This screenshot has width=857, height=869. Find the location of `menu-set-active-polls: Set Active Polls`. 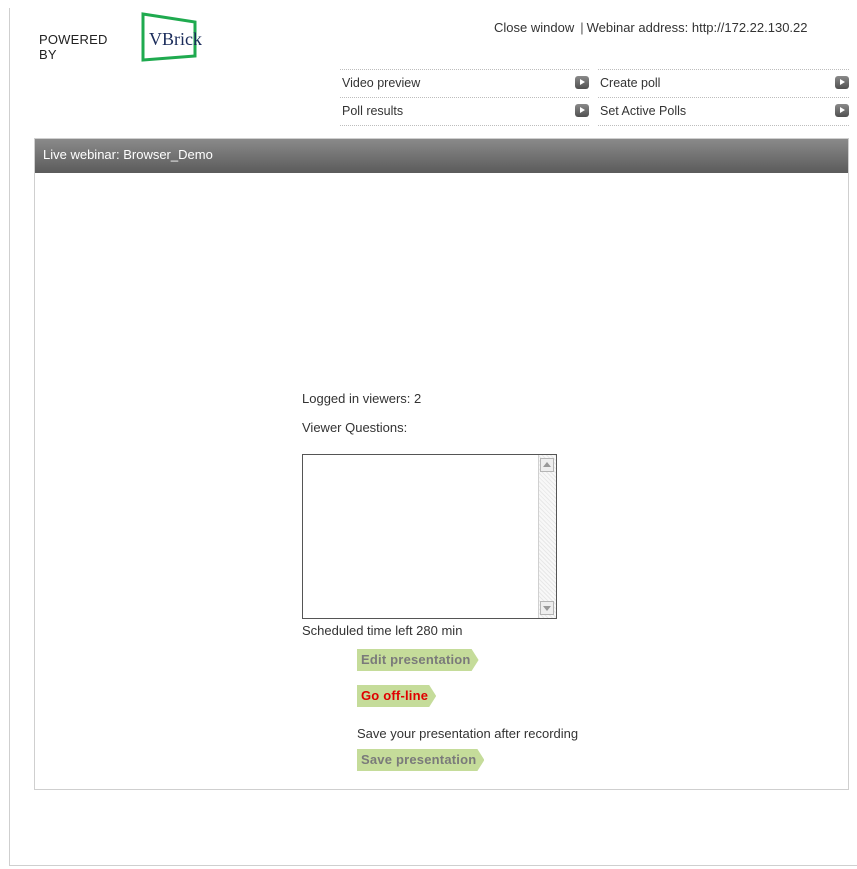

menu-set-active-polls: Set Active Polls is located at coordinates (723, 110).